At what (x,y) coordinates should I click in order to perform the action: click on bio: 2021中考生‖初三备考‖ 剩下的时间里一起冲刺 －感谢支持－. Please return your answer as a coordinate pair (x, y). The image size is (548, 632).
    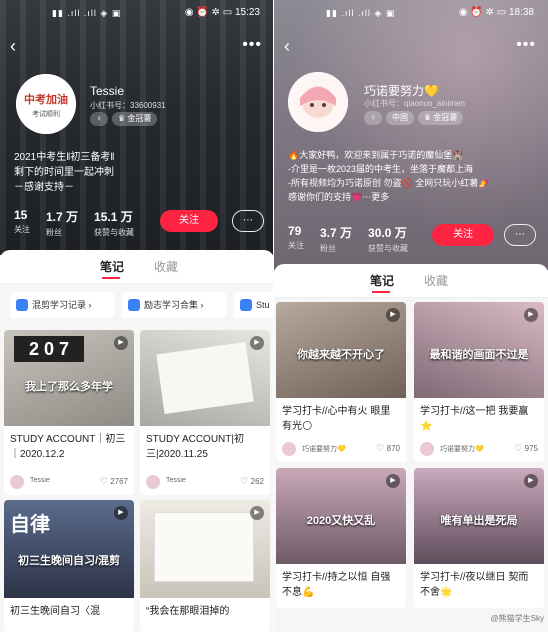
    Looking at the image, I should click on (64, 172).